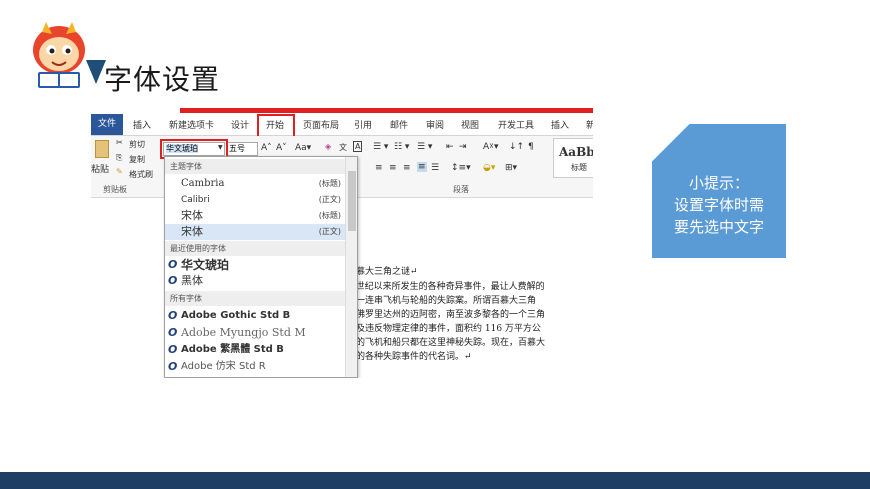 The image size is (870, 489). What do you see at coordinates (435, 124) in the screenshot?
I see `tab-review: 审阅` at bounding box center [435, 124].